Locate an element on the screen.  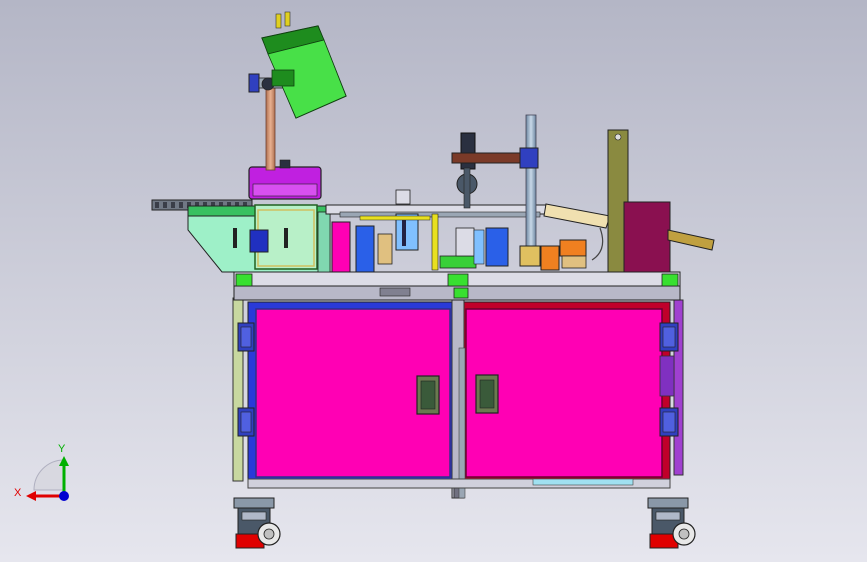
feeder-blue-block is located at coordinates (259, 241).